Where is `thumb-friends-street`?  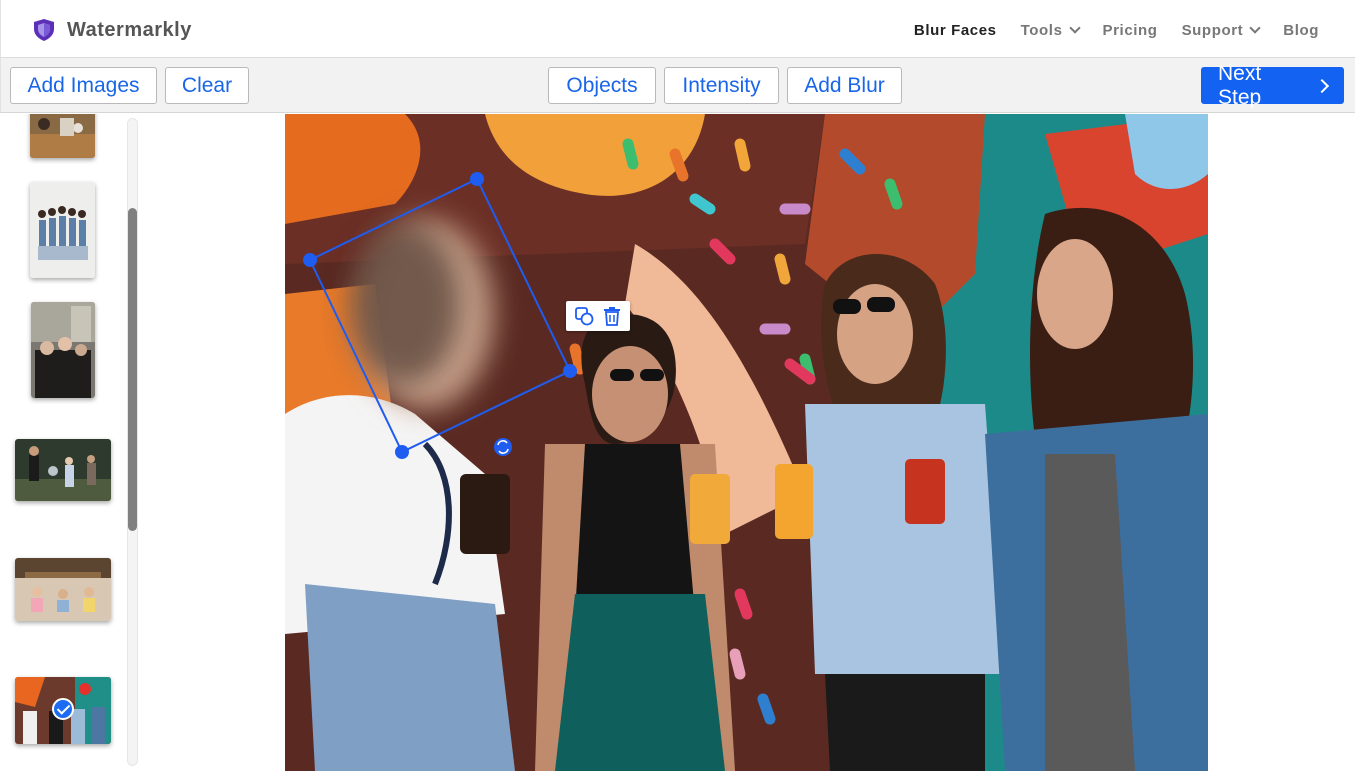 thumb-friends-street is located at coordinates (63, 350).